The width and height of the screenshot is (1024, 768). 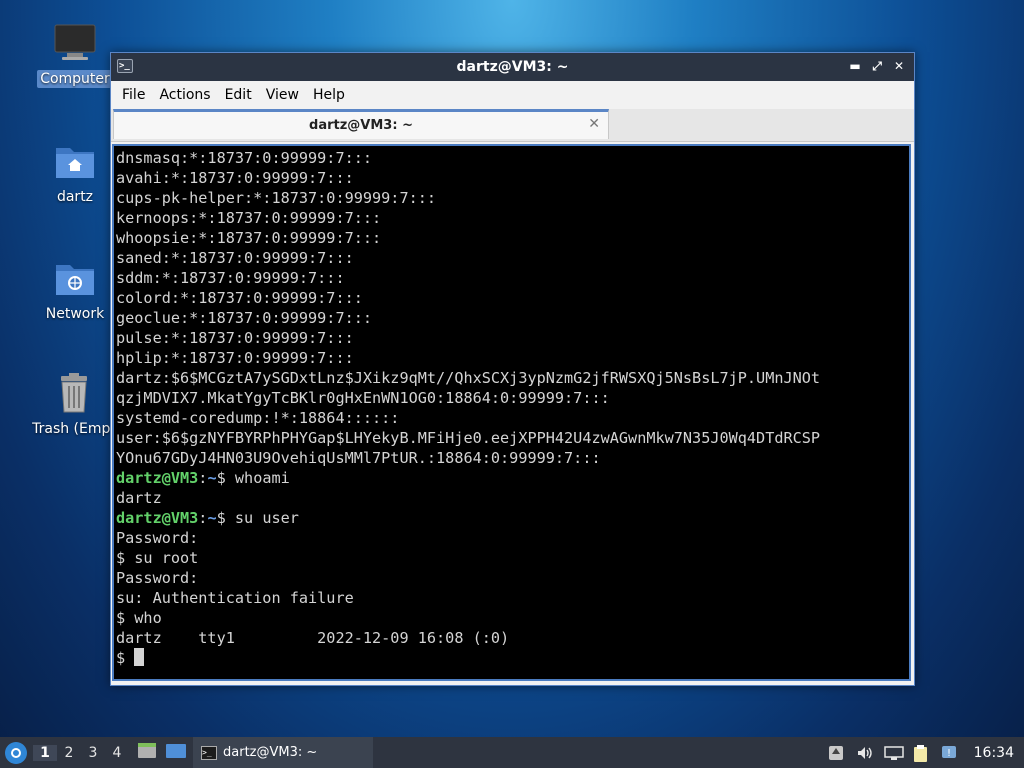 What do you see at coordinates (184, 95) in the screenshot?
I see `menu-actions: Actions` at bounding box center [184, 95].